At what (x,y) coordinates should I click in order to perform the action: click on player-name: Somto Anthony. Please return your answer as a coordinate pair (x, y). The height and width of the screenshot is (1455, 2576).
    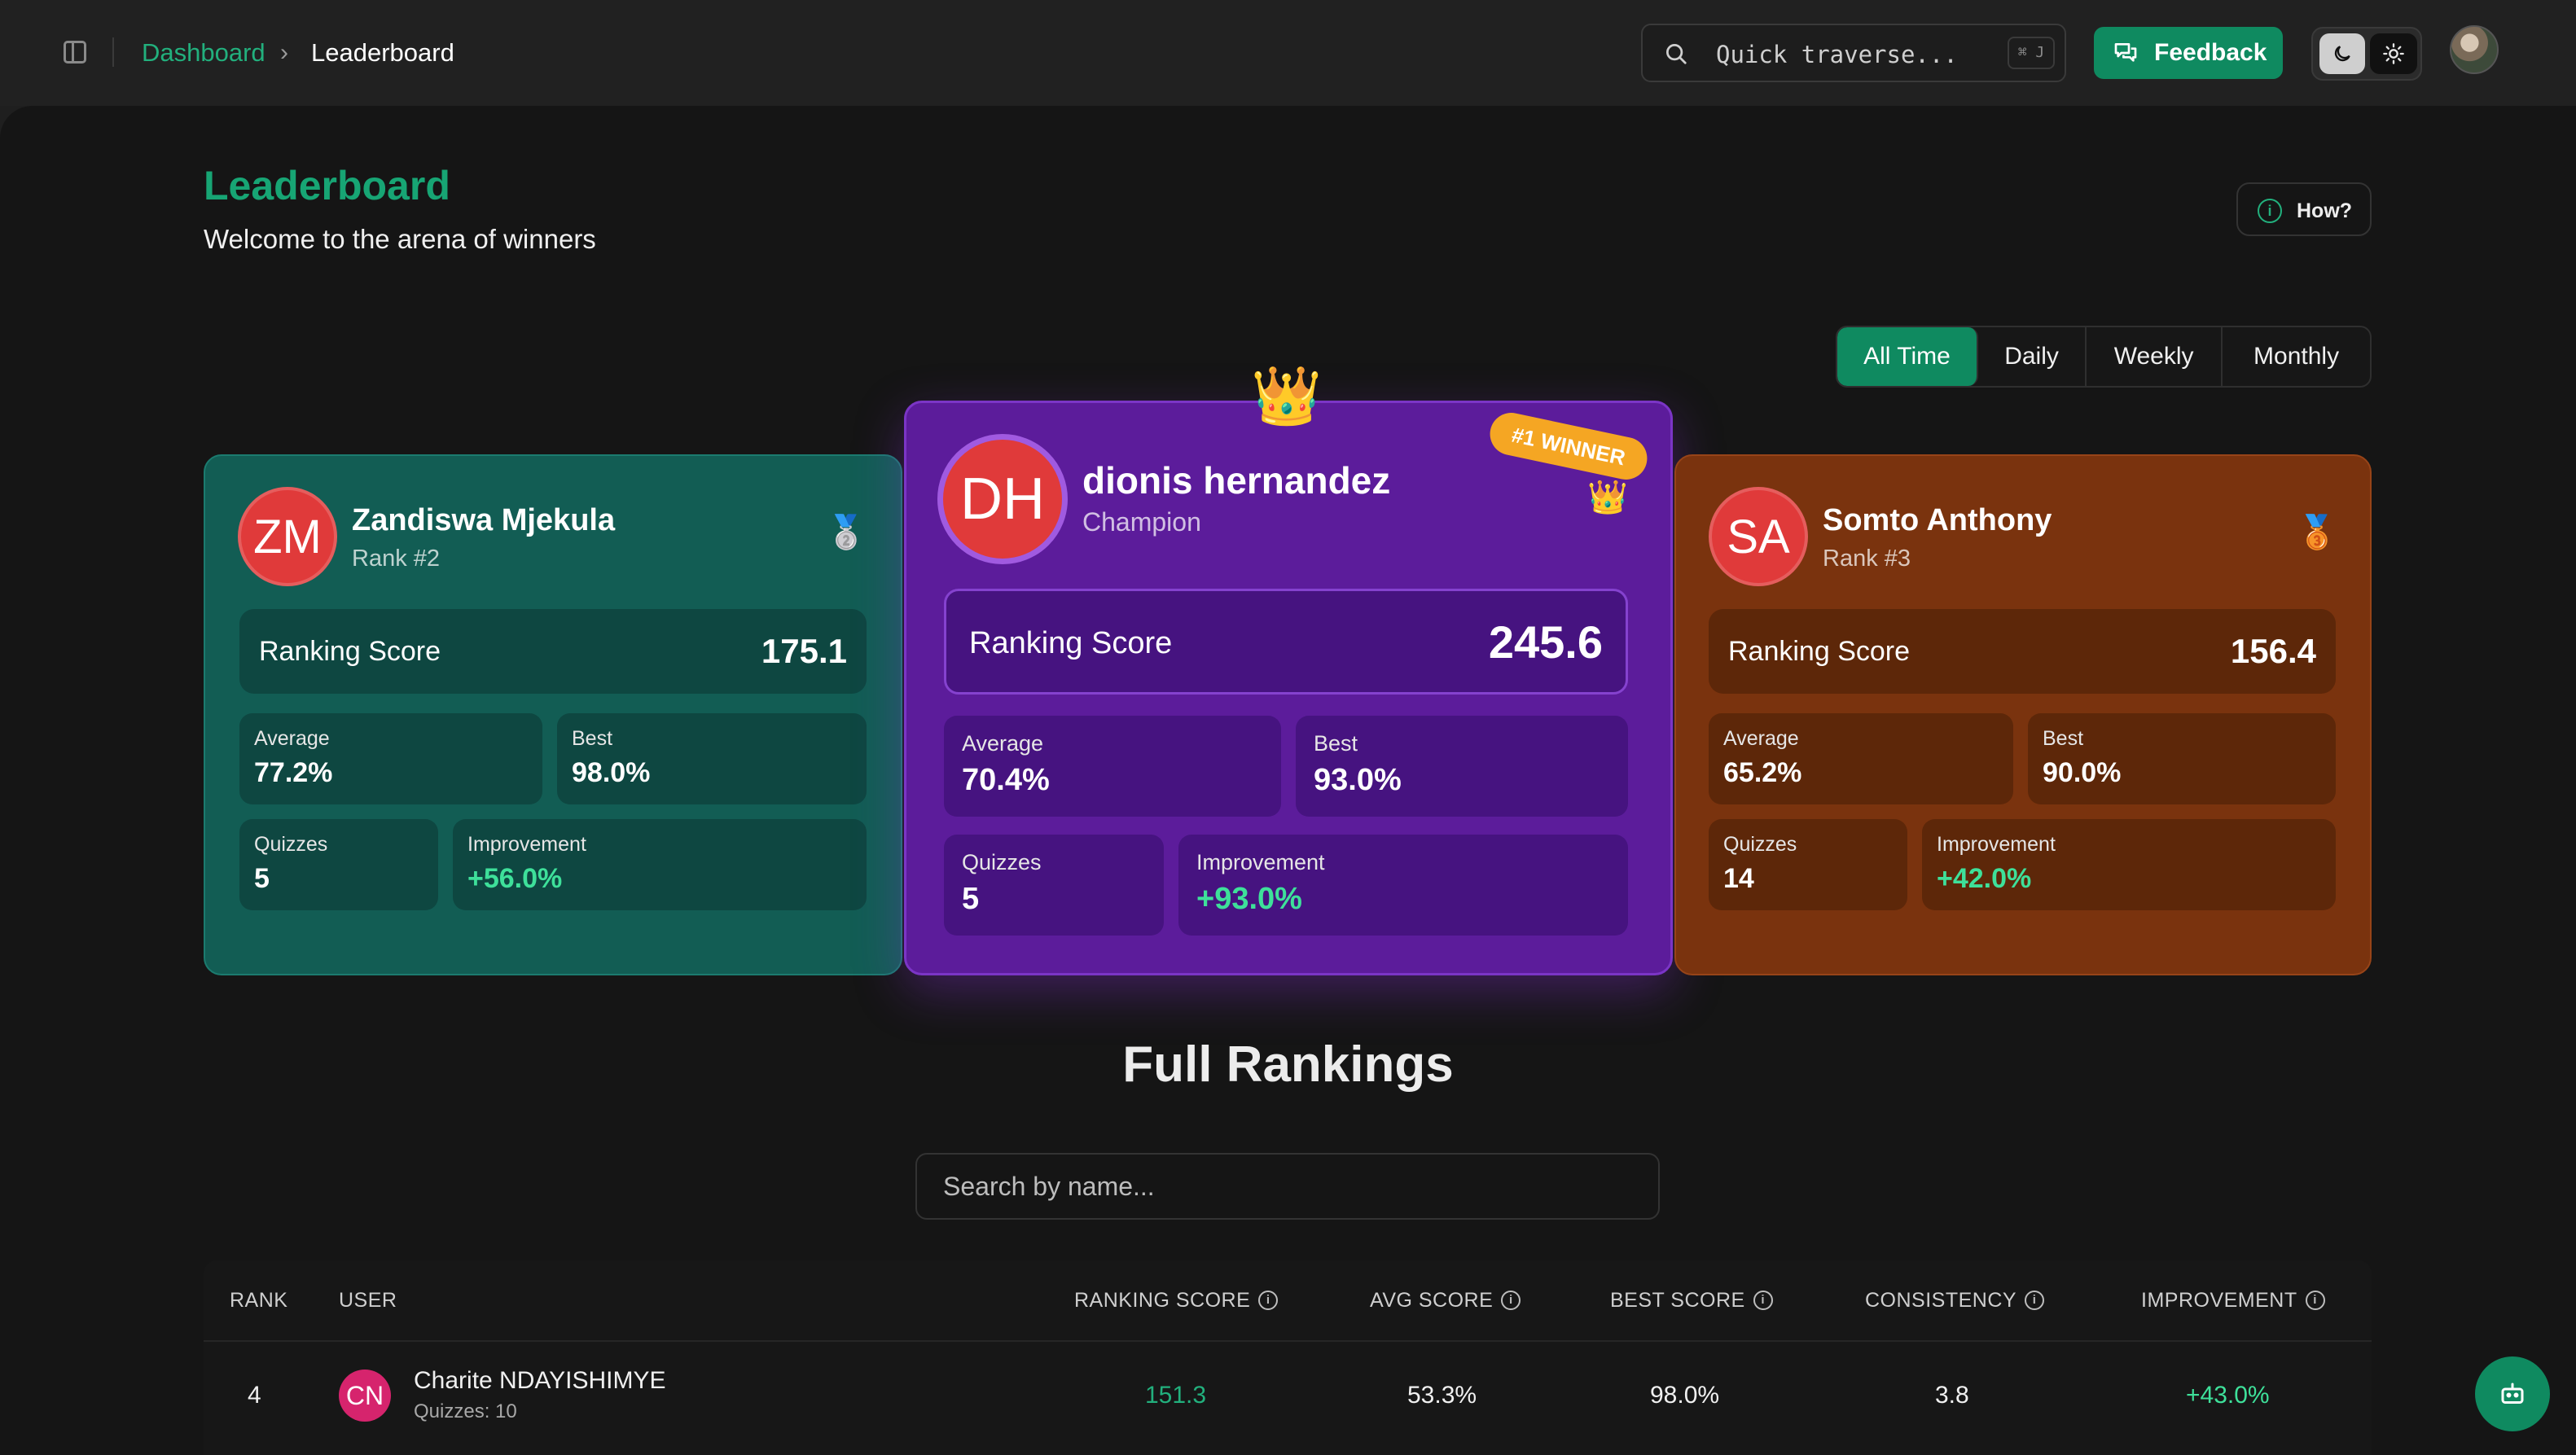
    Looking at the image, I should click on (1937, 520).